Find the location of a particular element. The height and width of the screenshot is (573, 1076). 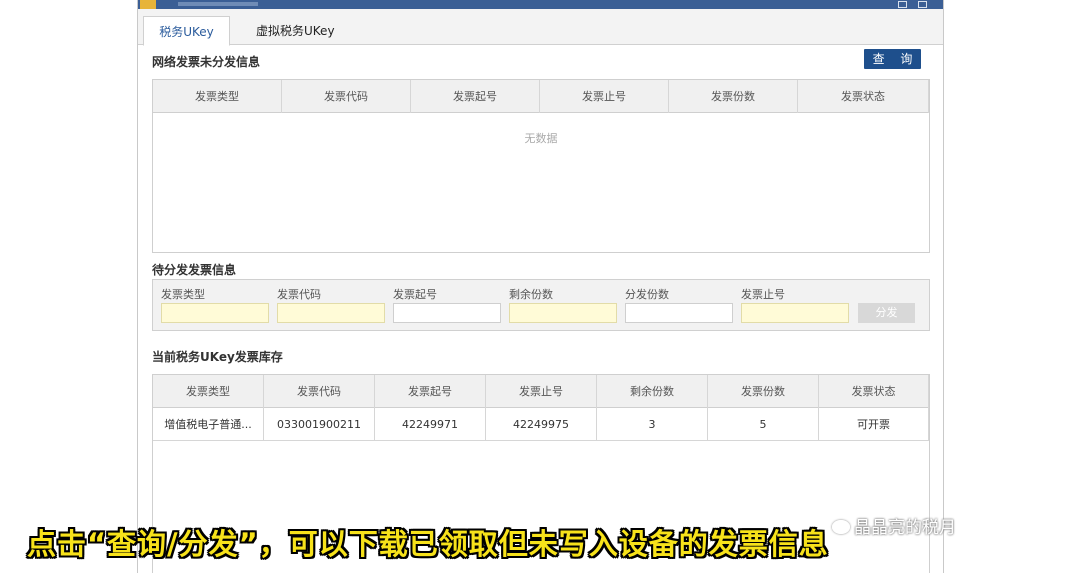

field-label-remaining-count: 剩余份数 is located at coordinates (531, 294).